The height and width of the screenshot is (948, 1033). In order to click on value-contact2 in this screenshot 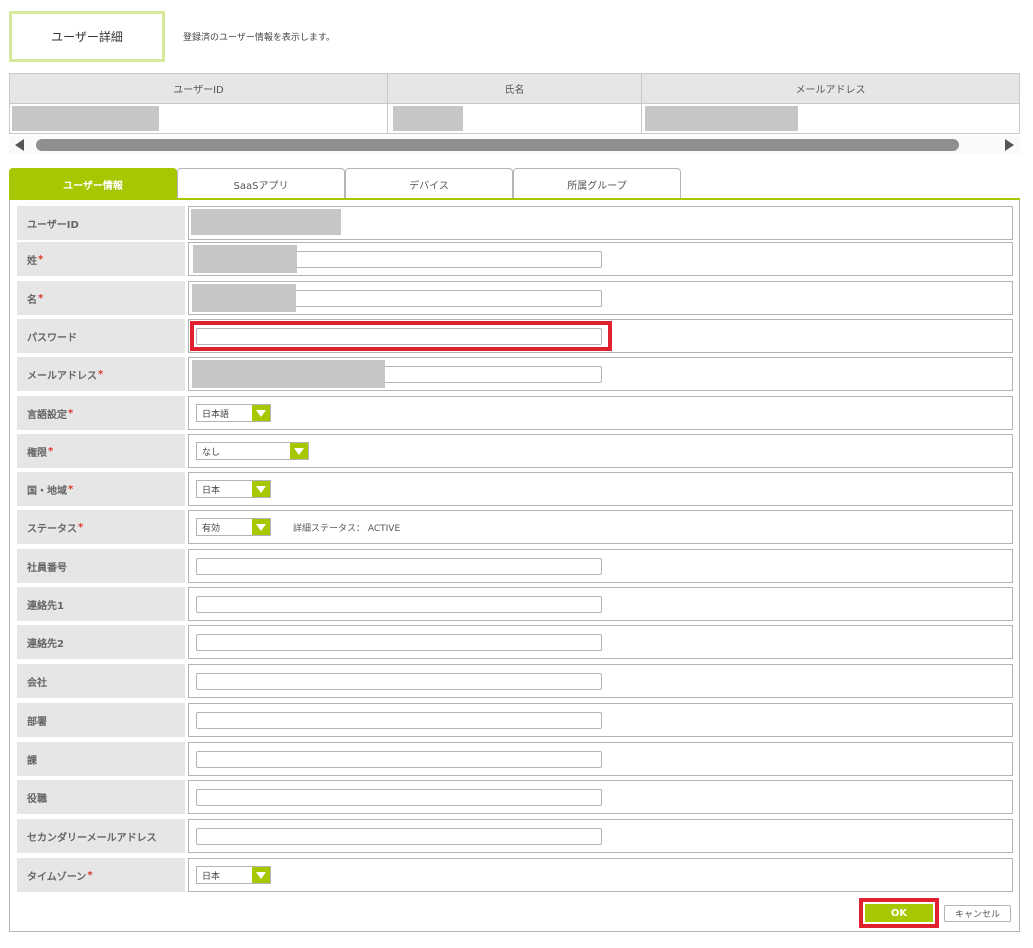, I will do `click(600, 642)`.